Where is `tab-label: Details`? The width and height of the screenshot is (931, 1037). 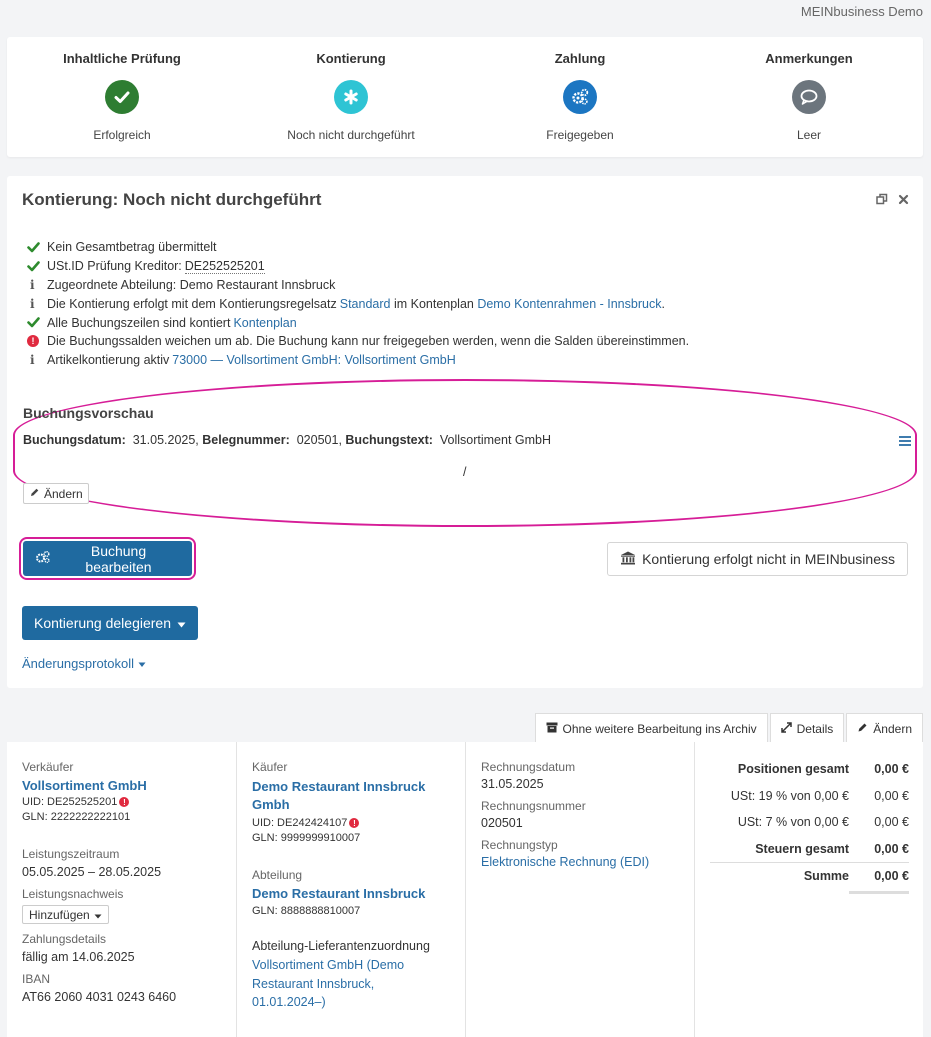
tab-label: Details is located at coordinates (815, 728).